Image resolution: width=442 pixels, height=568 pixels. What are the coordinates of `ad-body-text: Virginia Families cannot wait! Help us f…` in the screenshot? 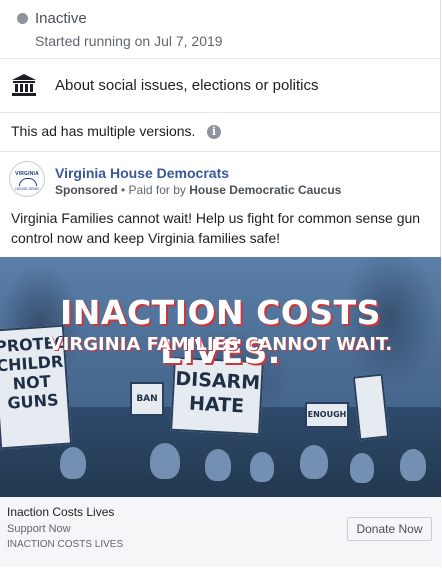 It's located at (216, 228).